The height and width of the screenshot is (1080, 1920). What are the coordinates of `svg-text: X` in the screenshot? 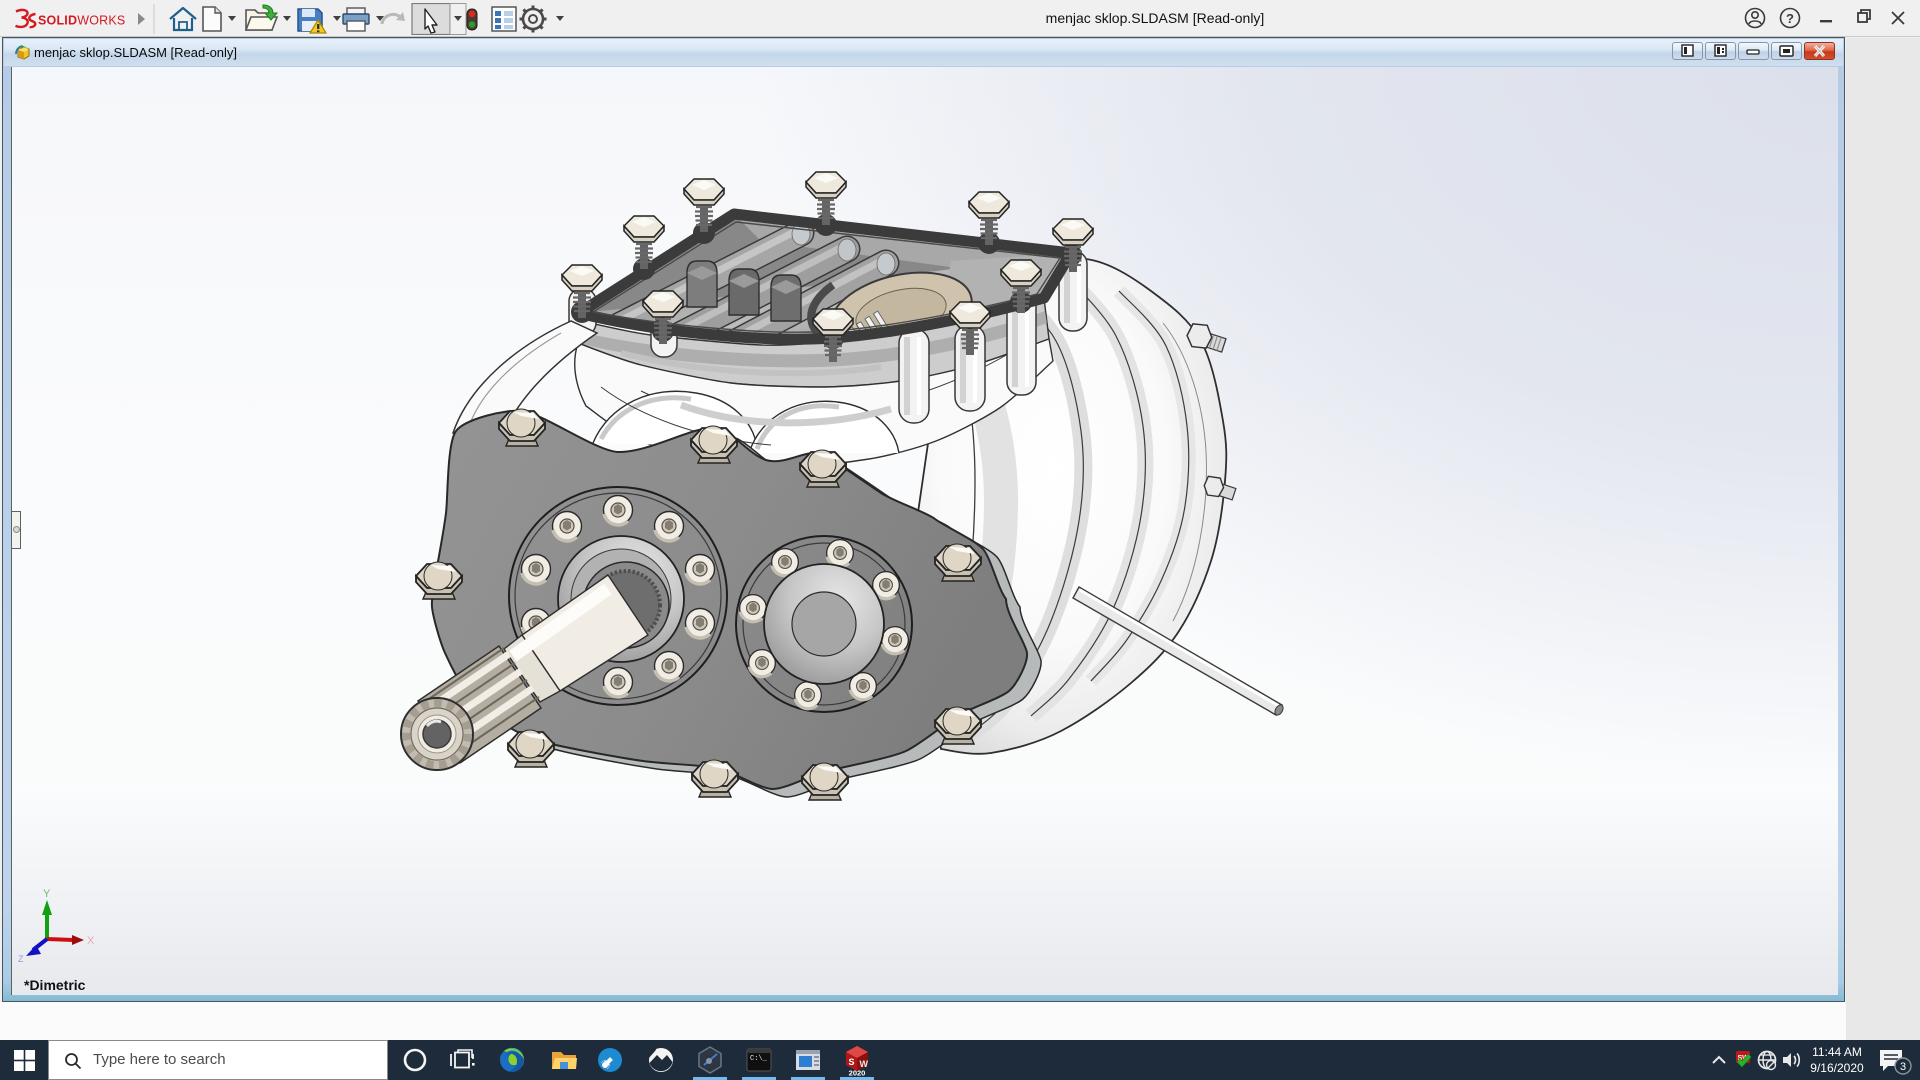 It's located at (91, 941).